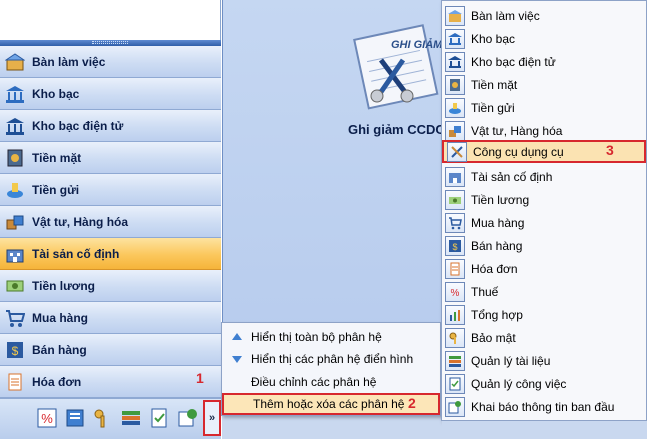  What do you see at coordinates (455, 268) in the screenshot?
I see `invoice-icon` at bounding box center [455, 268].